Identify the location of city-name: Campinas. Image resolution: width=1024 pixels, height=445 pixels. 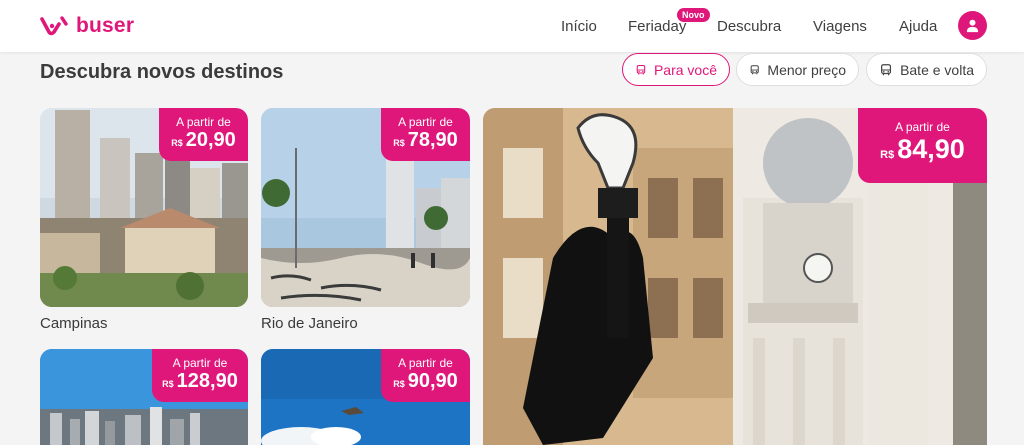
(74, 323).